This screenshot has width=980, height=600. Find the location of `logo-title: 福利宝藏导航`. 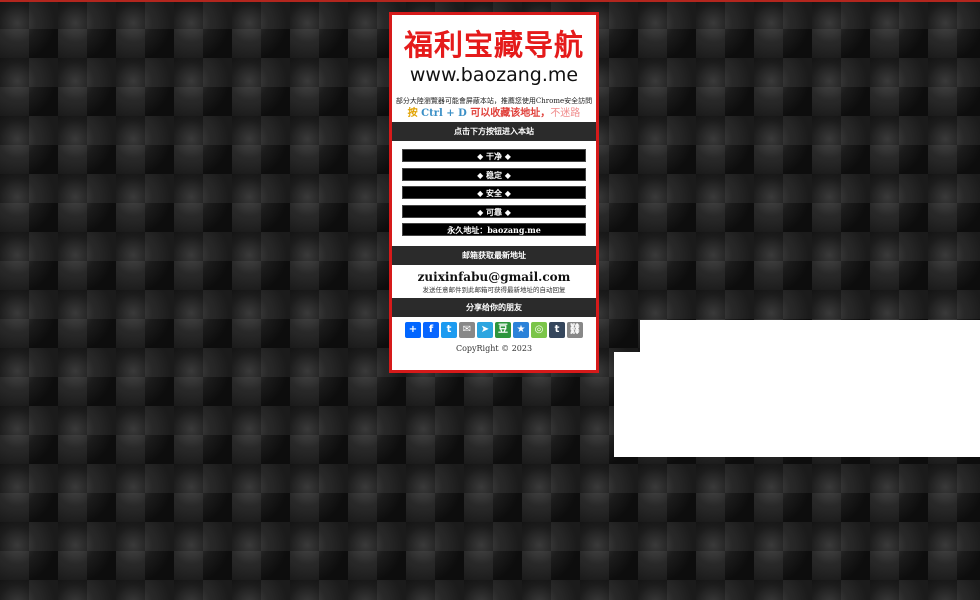

logo-title: 福利宝藏导航 is located at coordinates (493, 45).